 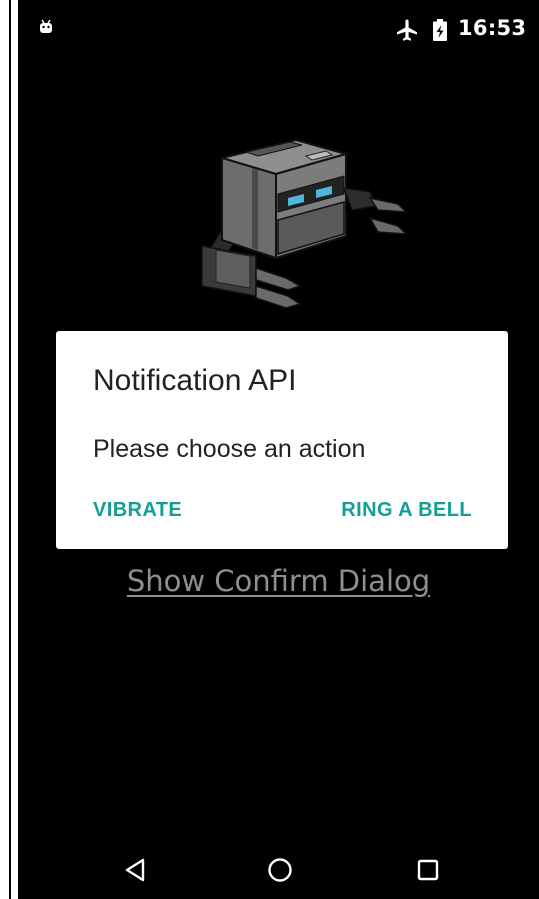 I want to click on status-bar: 16:53, so click(x=278, y=28).